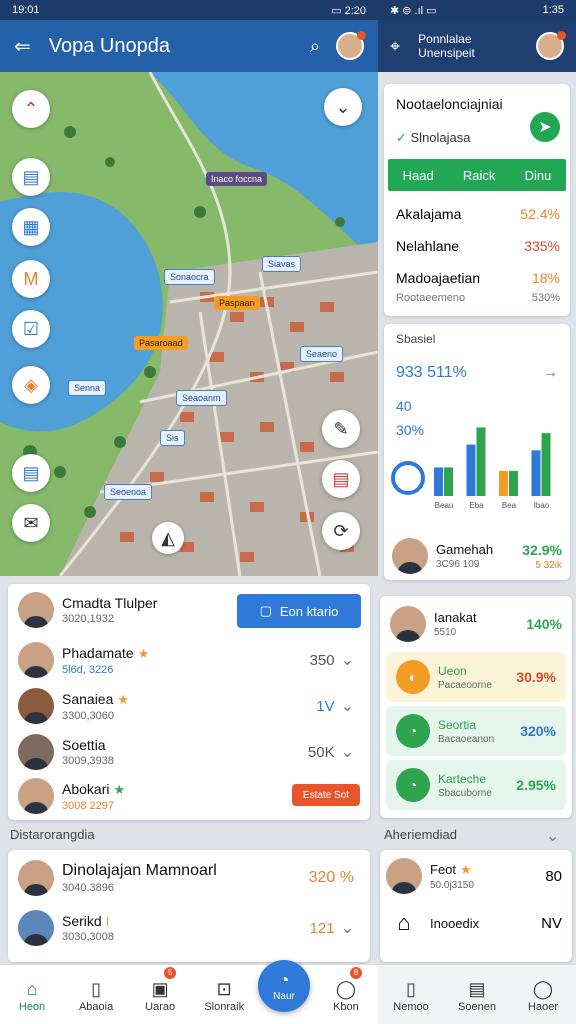  Describe the element at coordinates (22, 46) in the screenshot. I see `back-arrow-icon: ⇐` at that location.